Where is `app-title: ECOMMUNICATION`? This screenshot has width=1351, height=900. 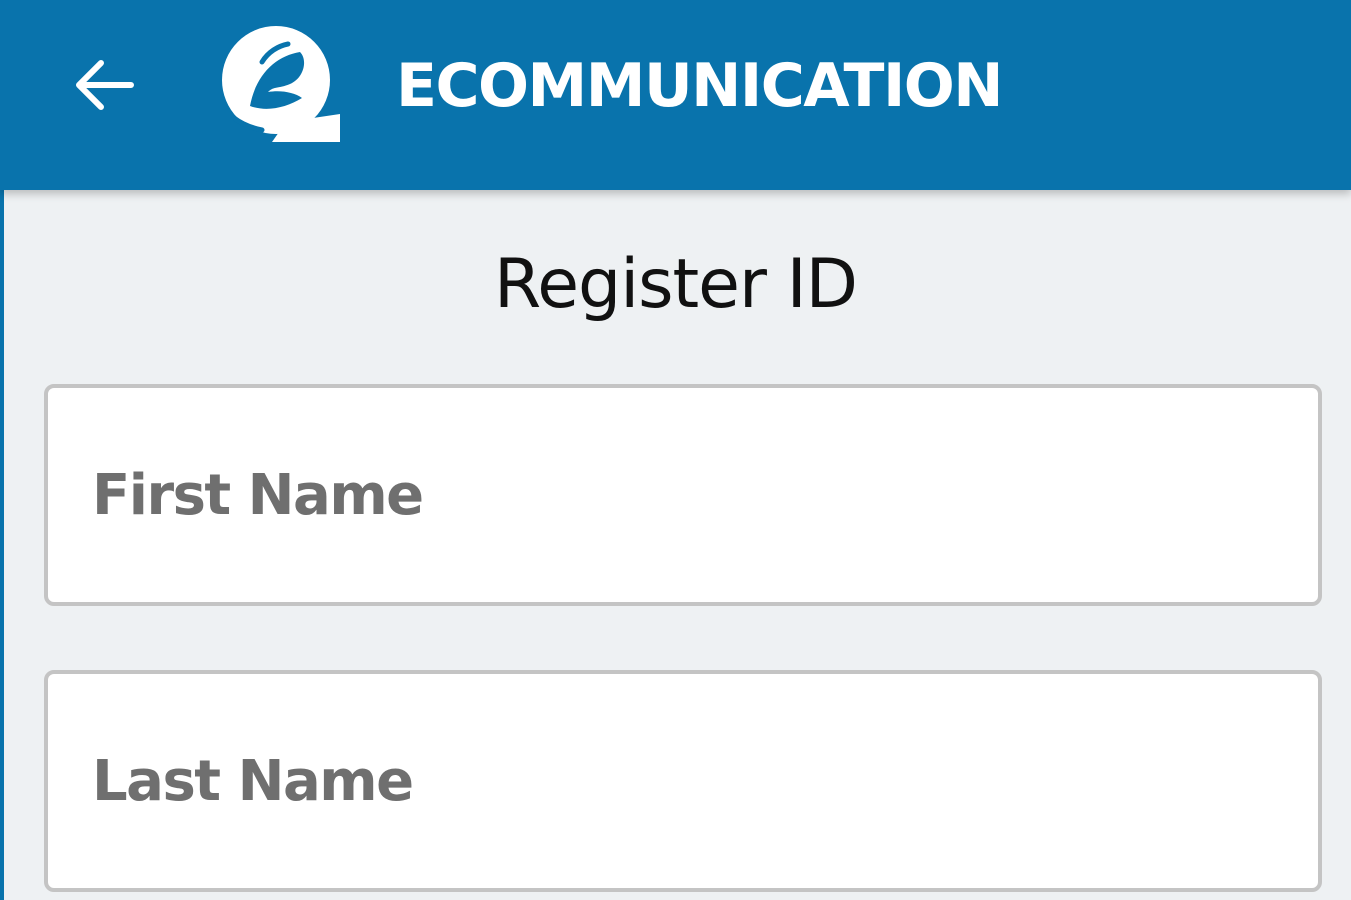 app-title: ECOMMUNICATION is located at coordinates (699, 86).